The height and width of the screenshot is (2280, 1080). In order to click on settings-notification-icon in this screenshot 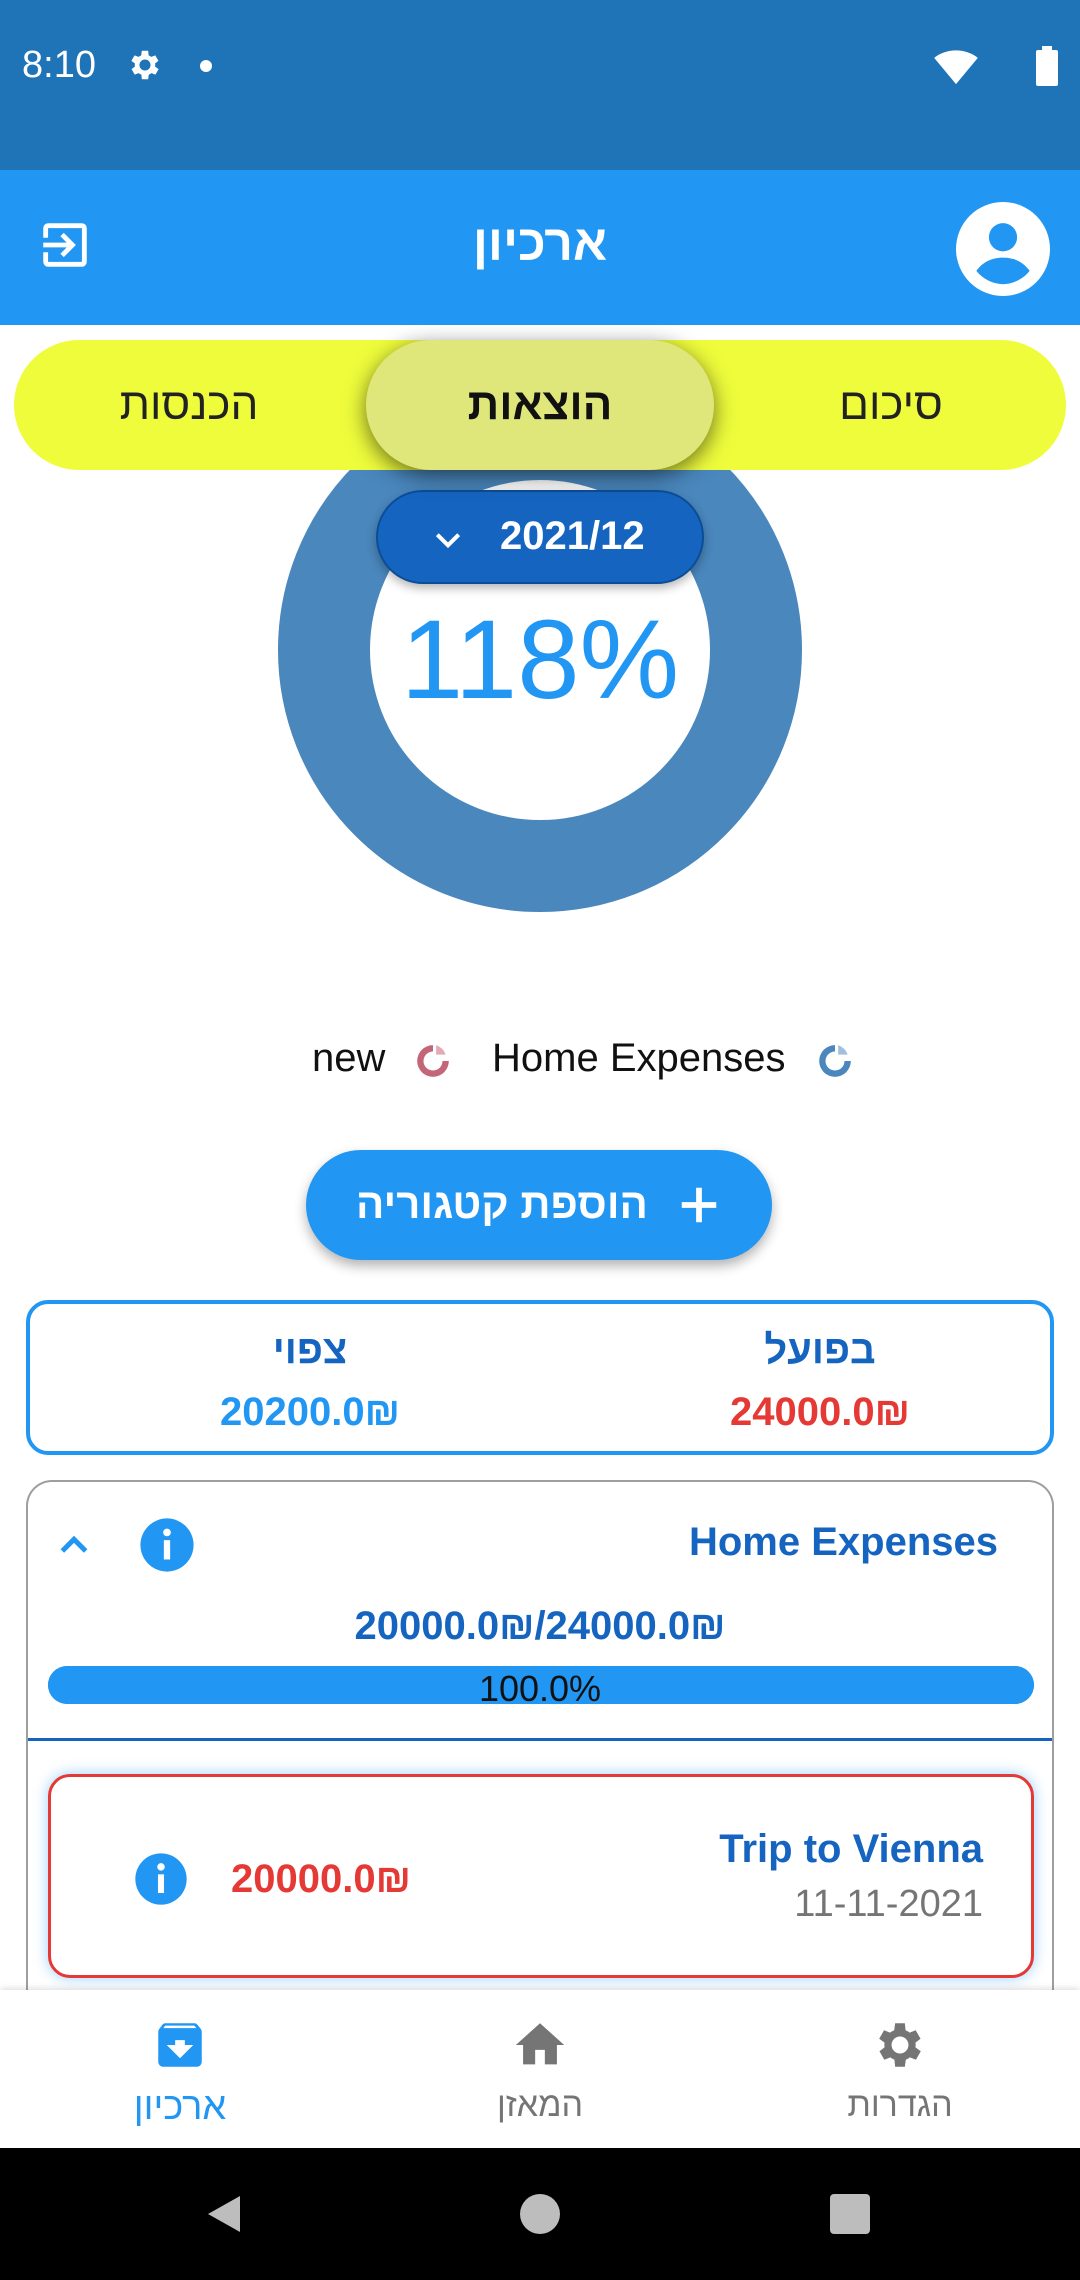, I will do `click(145, 67)`.